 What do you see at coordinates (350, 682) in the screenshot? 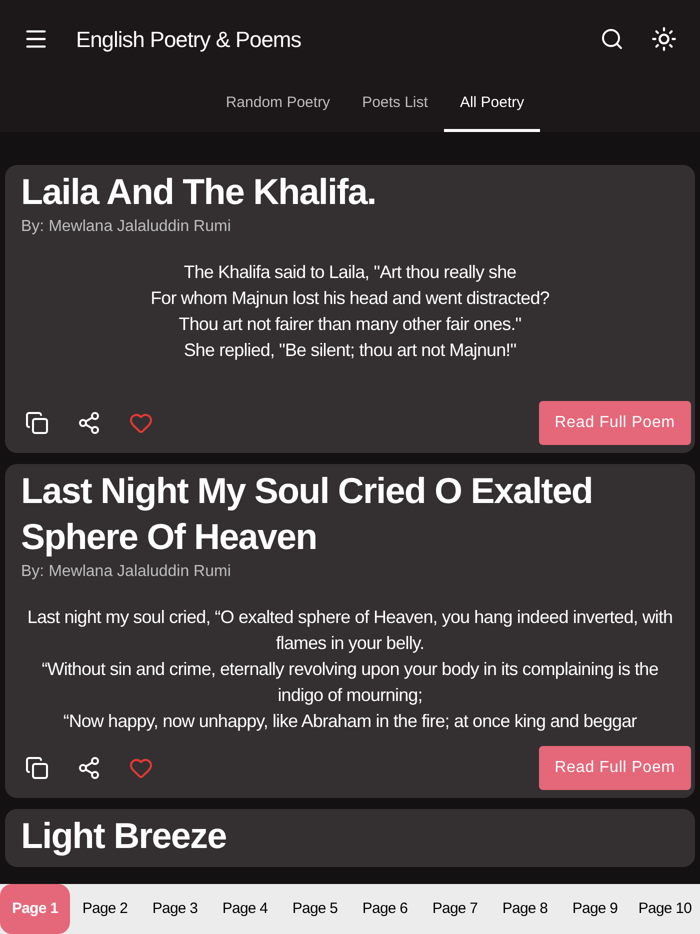
I see `poem-line: “Without sin and crime, eternally revolving upon your body in its complaining is the indigo of mourning;` at bounding box center [350, 682].